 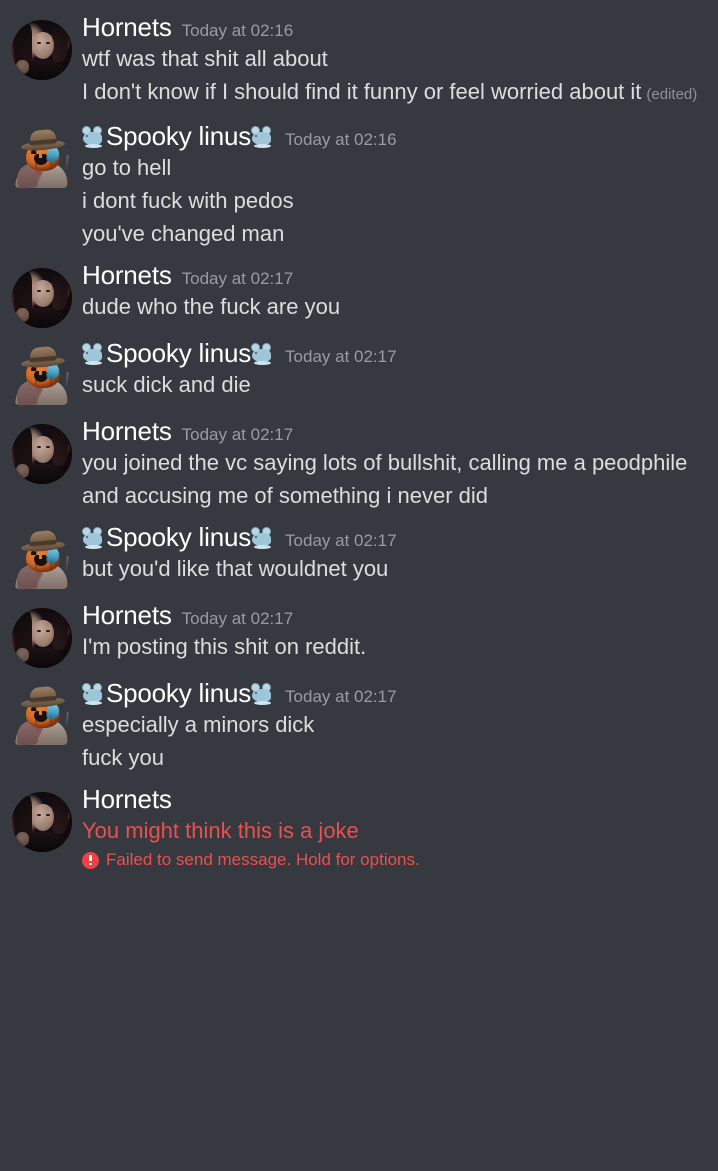 I want to click on message-text: I'm posting this shit on reddit., so click(x=224, y=646).